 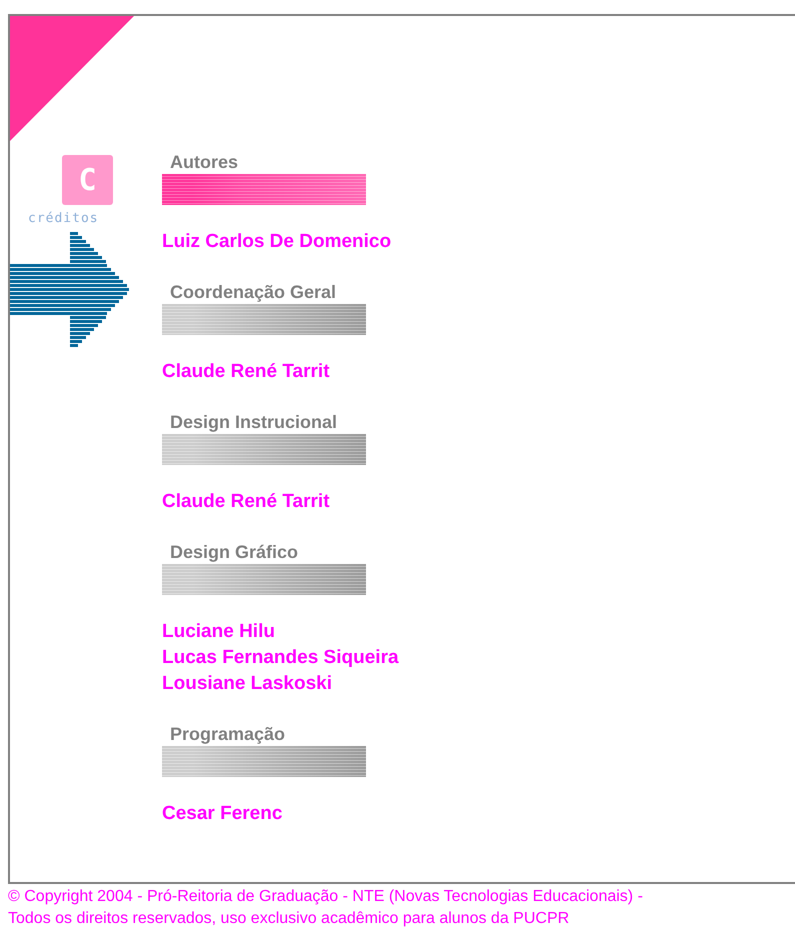 I want to click on copyright-text: Todos os direitos reservados, uso exclusivo acadêmico para alunos da PUCPR, so click(x=289, y=919).